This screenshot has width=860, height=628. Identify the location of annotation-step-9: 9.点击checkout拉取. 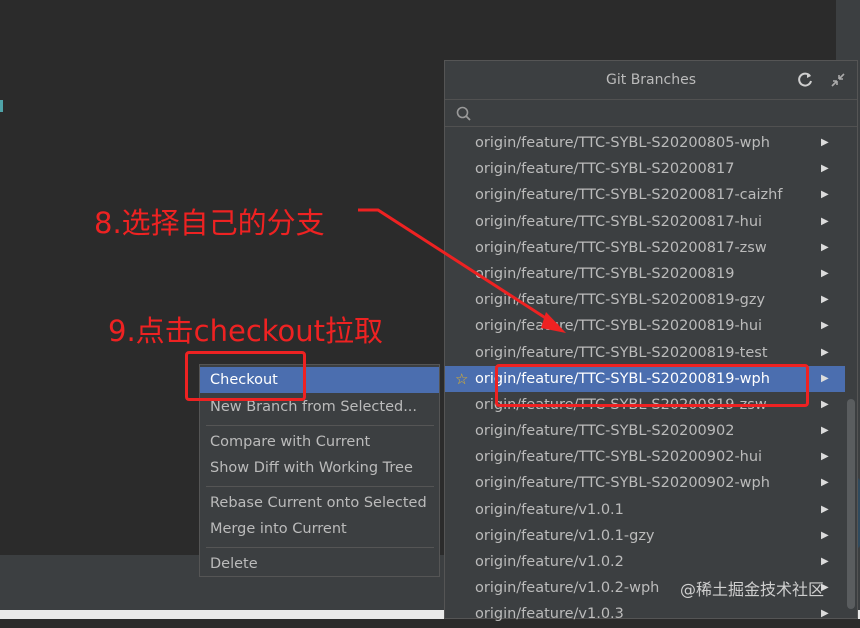
(246, 331).